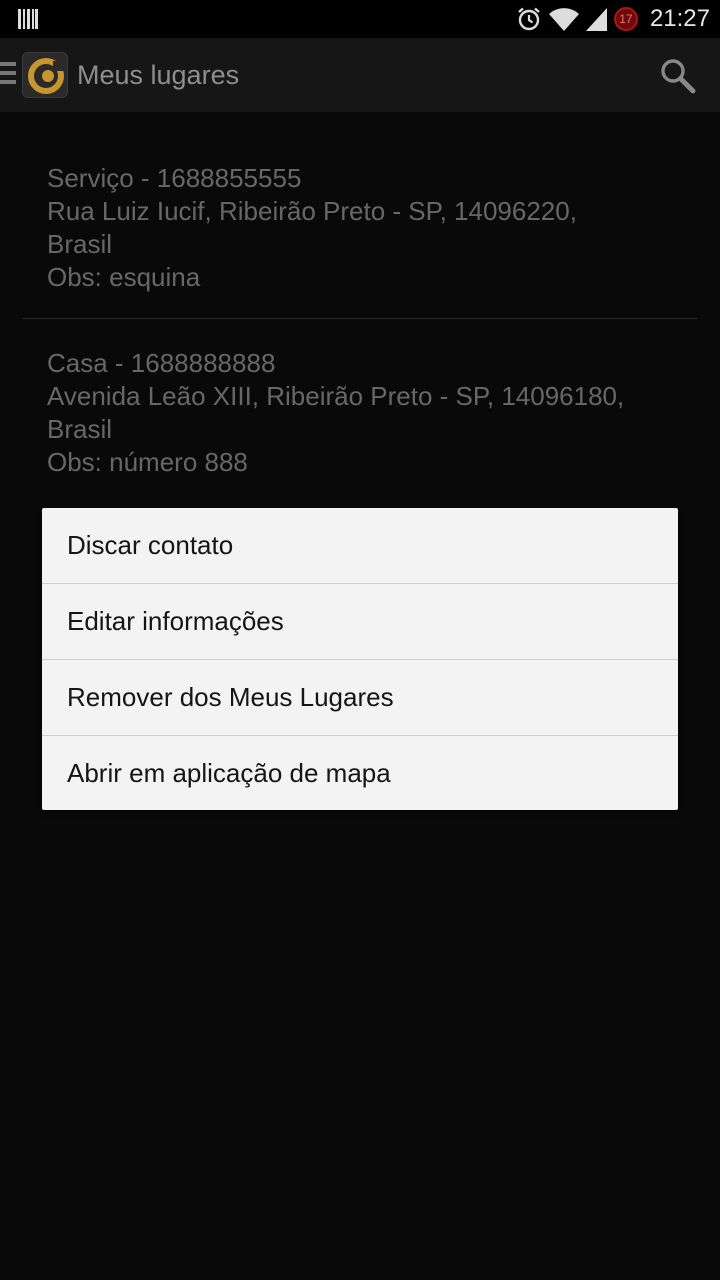 The height and width of the screenshot is (1280, 720). Describe the element at coordinates (596, 19) in the screenshot. I see `signal-icon` at that location.